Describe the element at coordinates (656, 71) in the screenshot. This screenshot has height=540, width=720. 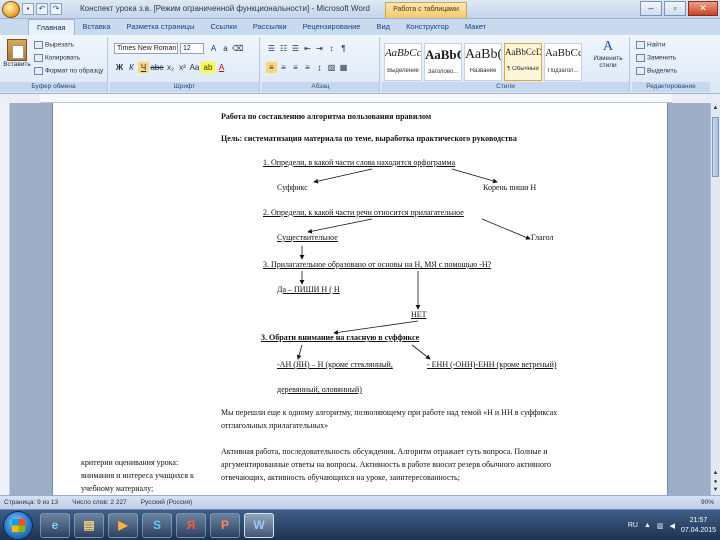
I see `select-button: Выделить` at that location.